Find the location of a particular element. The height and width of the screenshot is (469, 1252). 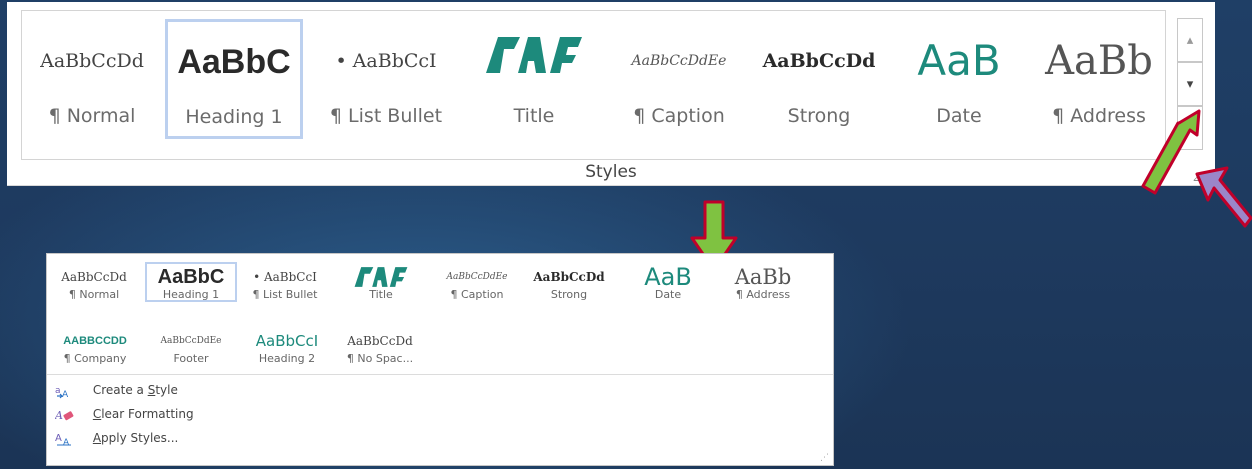

clear-formatting-label-post: lear Formatting is located at coordinates (147, 414).